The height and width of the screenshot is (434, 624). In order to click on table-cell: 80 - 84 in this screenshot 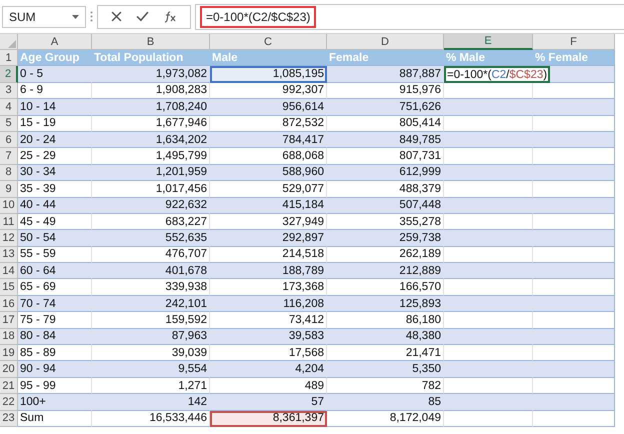, I will do `click(55, 337)`.